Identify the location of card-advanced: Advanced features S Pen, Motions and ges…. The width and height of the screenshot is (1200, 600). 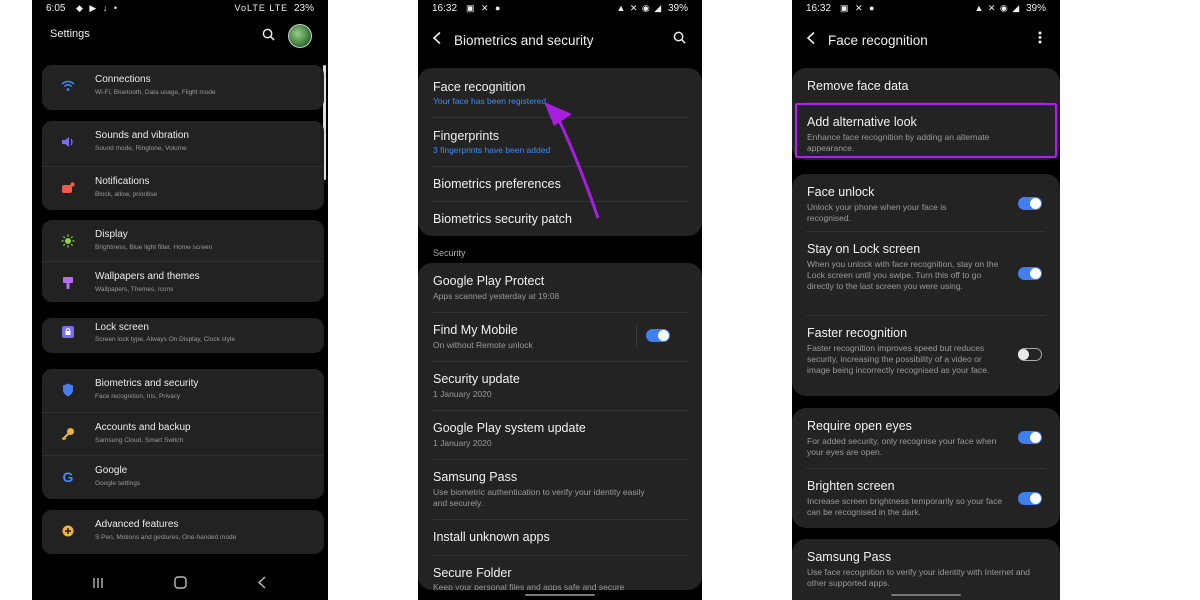
(183, 532).